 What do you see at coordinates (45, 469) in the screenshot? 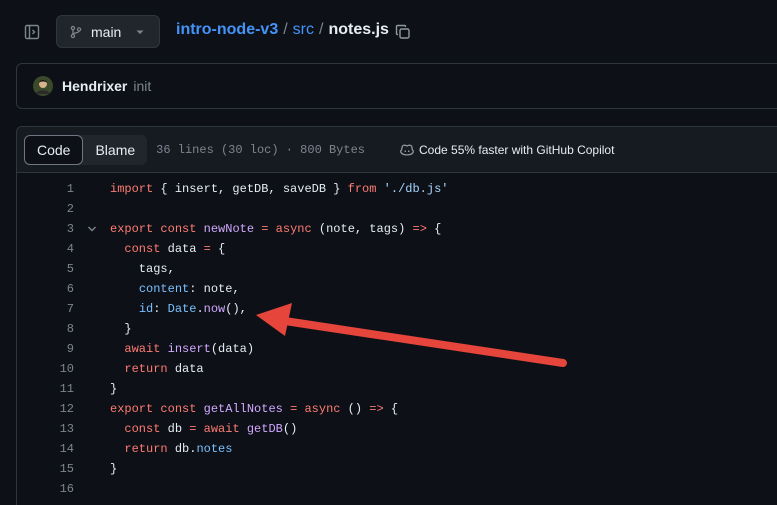
I see `line-number: 15` at bounding box center [45, 469].